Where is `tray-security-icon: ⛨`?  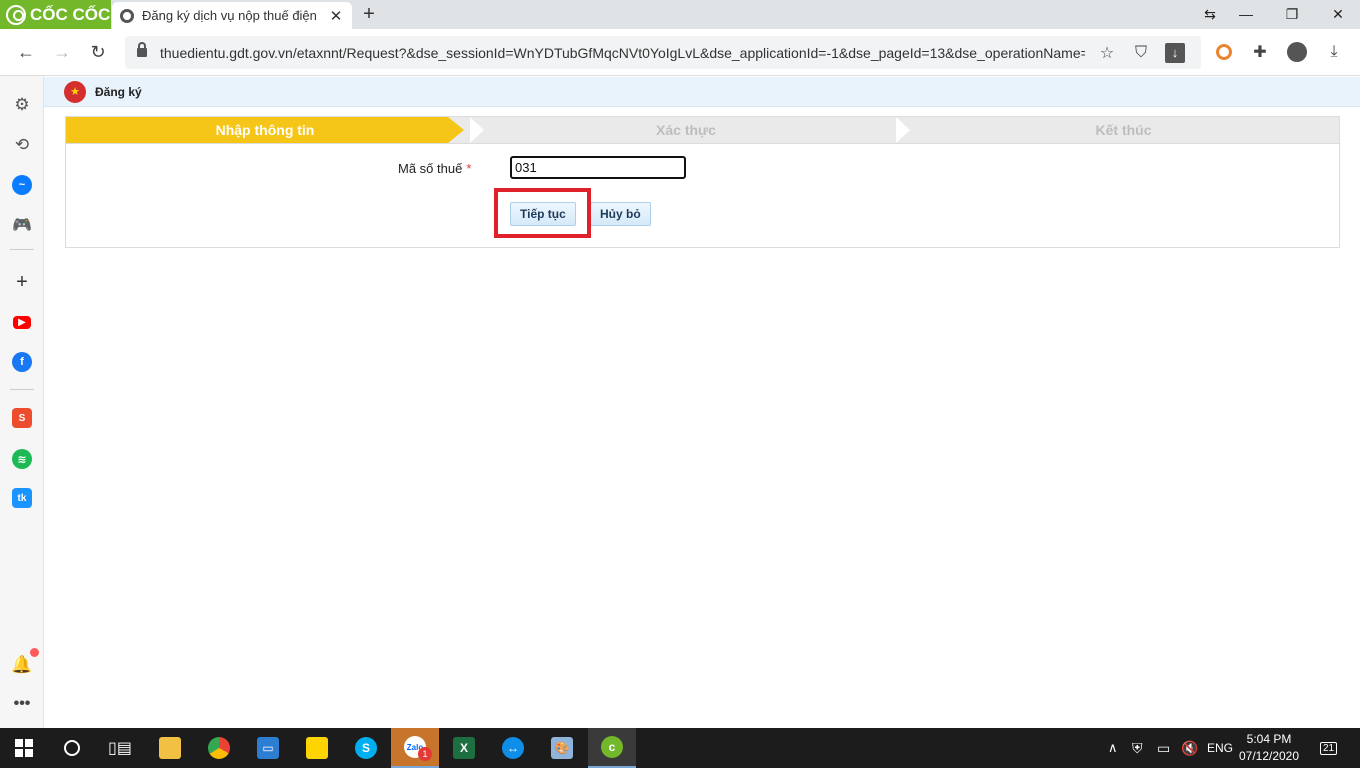 tray-security-icon: ⛨ is located at coordinates (1137, 748).